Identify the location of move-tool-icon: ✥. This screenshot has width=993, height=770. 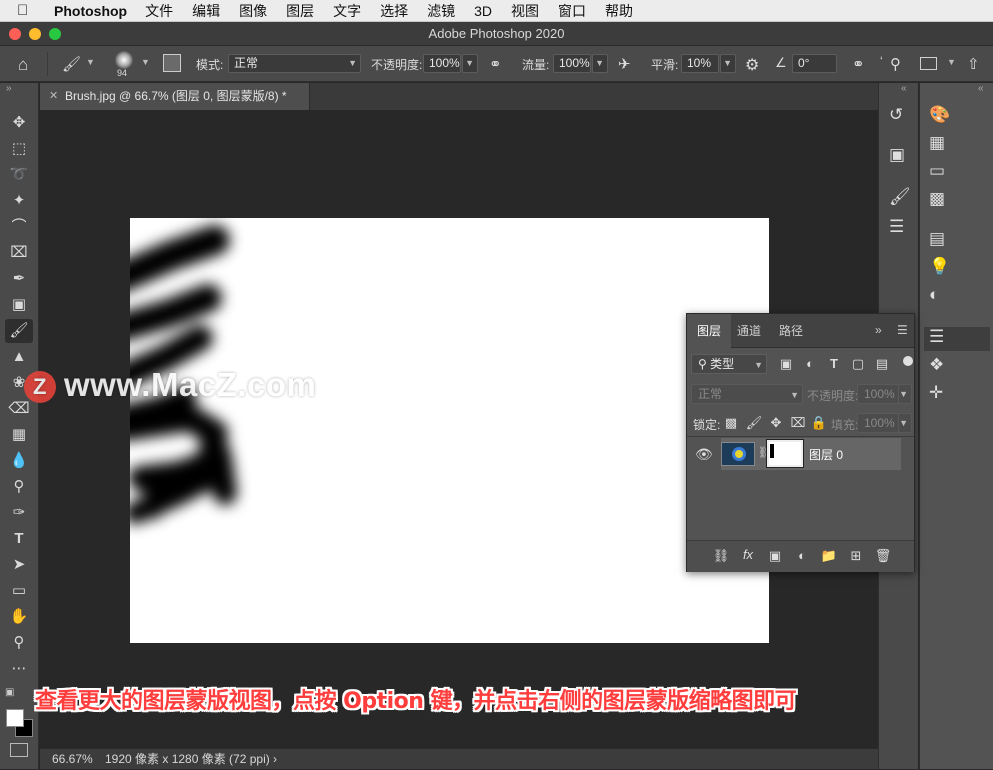
(19, 123).